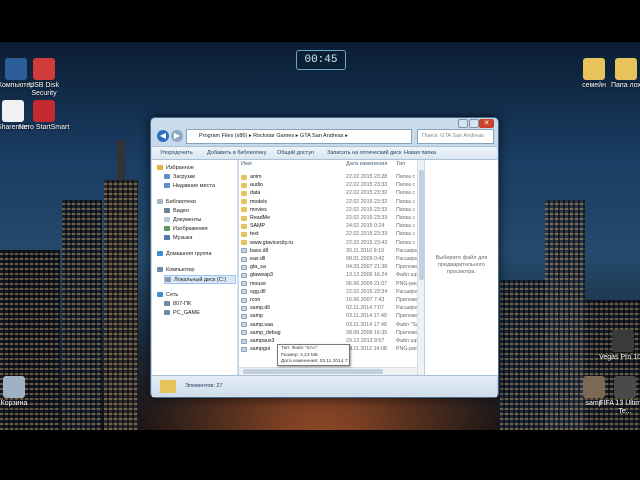  Describe the element at coordinates (406, 283) in the screenshot. I see `file-type: PNG-рисун` at that location.